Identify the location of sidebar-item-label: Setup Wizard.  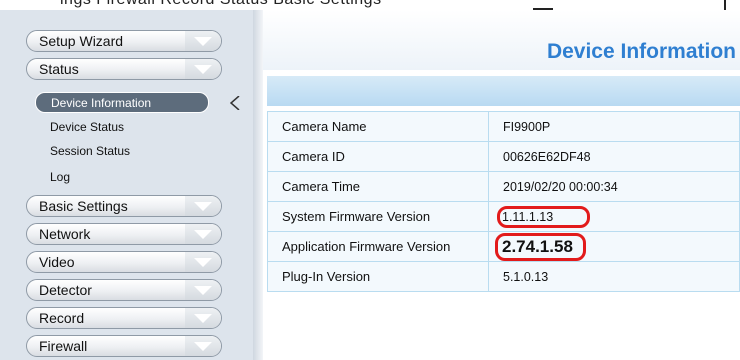
(81, 41).